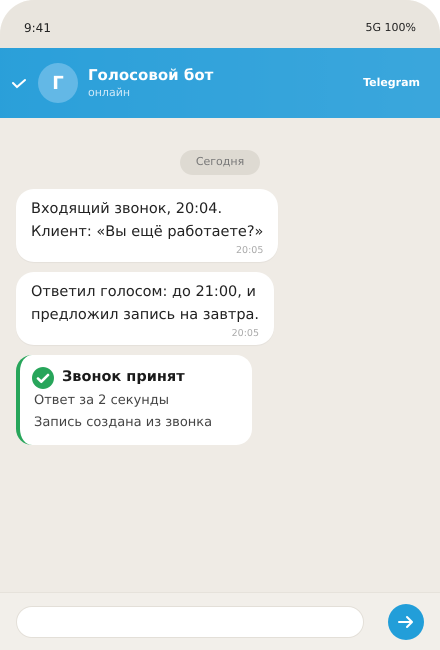  What do you see at coordinates (101, 401) in the screenshot?
I see `status-detail: Ответ за 2 секунды` at bounding box center [101, 401].